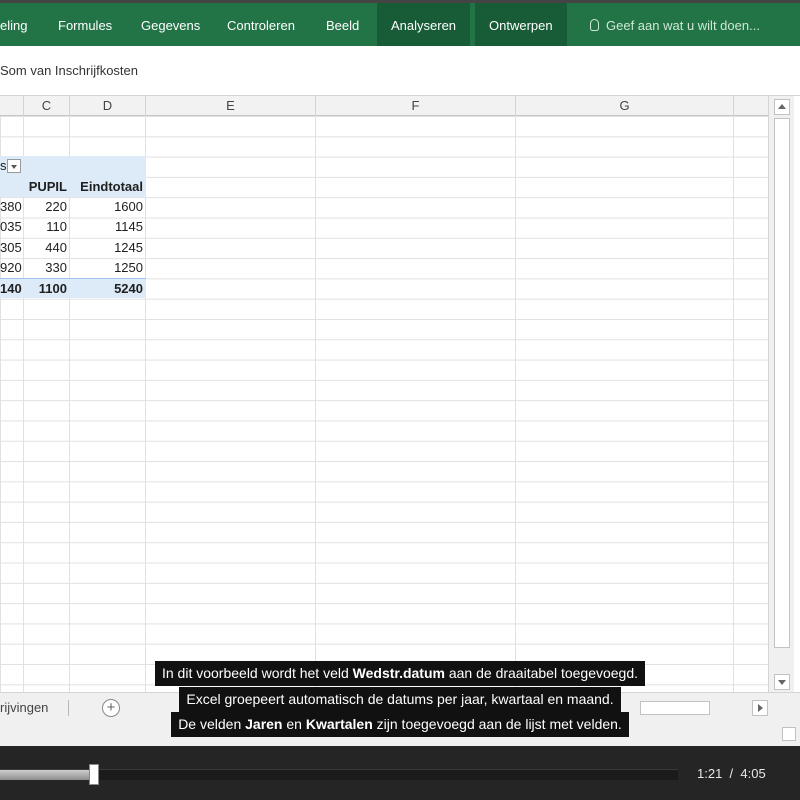  Describe the element at coordinates (782, 383) in the screenshot. I see `scrollbar-thumb` at that location.